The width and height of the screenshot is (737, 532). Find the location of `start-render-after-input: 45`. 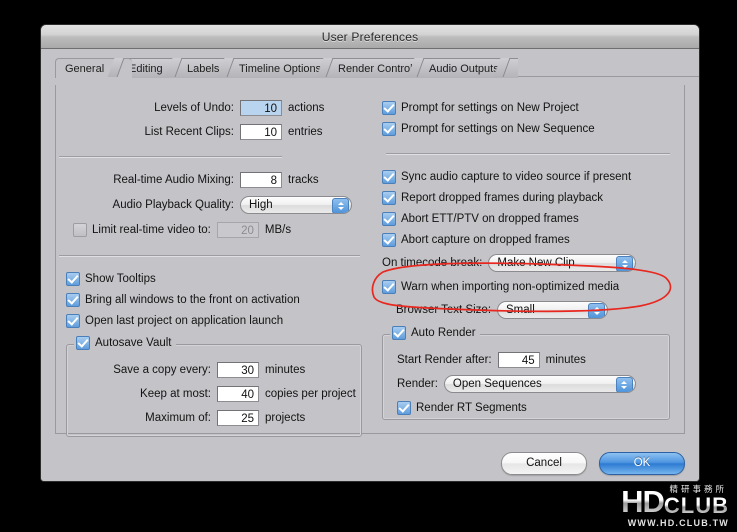

start-render-after-input: 45 is located at coordinates (518, 360).